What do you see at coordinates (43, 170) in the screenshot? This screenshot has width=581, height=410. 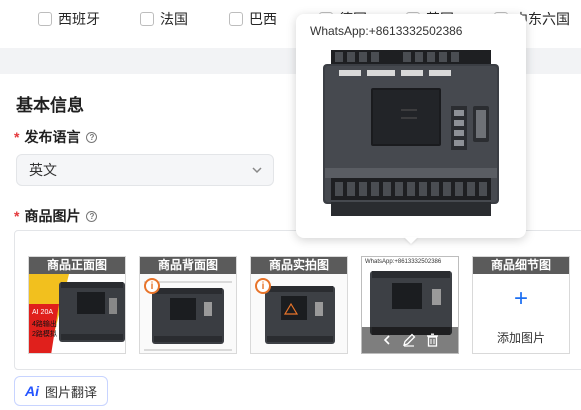 I see `language-select-value: 英文` at bounding box center [43, 170].